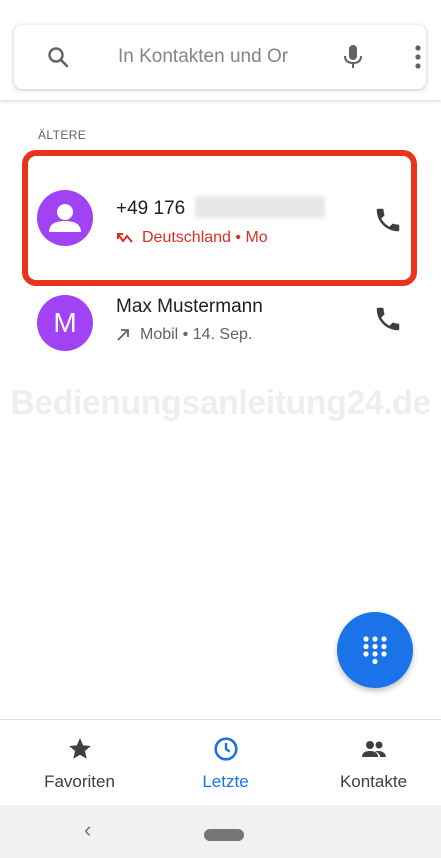 This screenshot has width=441, height=858. I want to click on outgoing-call-icon, so click(123, 335).